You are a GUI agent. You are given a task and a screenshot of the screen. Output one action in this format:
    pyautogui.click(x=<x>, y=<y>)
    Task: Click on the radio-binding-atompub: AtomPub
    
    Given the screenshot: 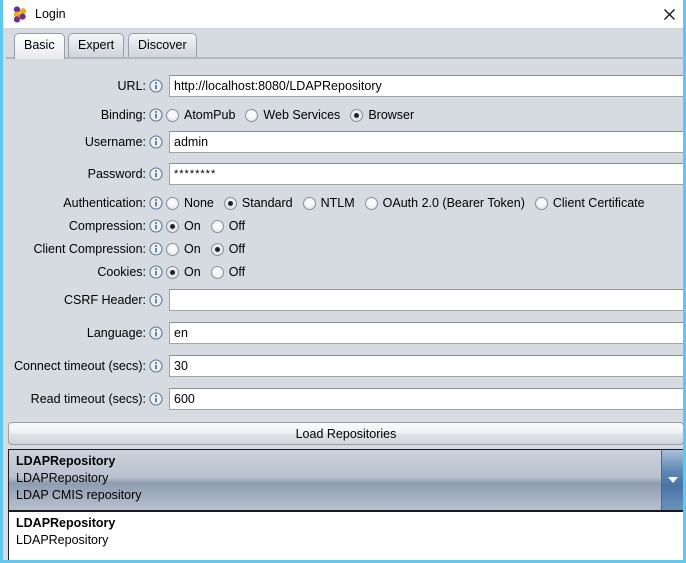 What is the action you would take?
    pyautogui.click(x=200, y=115)
    